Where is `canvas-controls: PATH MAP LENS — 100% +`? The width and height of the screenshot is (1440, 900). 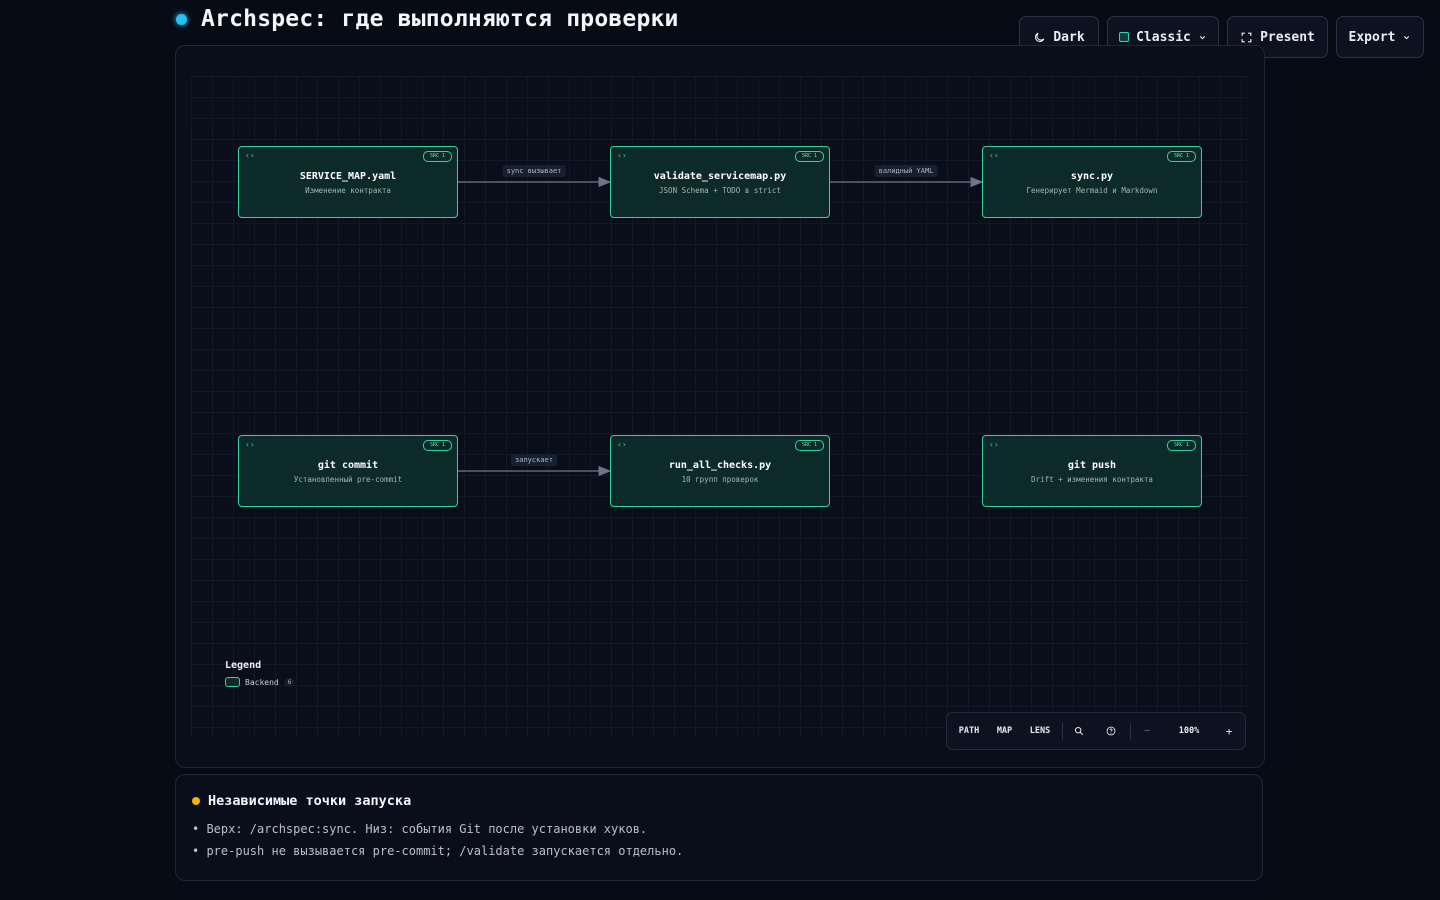 canvas-controls: PATH MAP LENS — 100% + is located at coordinates (1096, 731).